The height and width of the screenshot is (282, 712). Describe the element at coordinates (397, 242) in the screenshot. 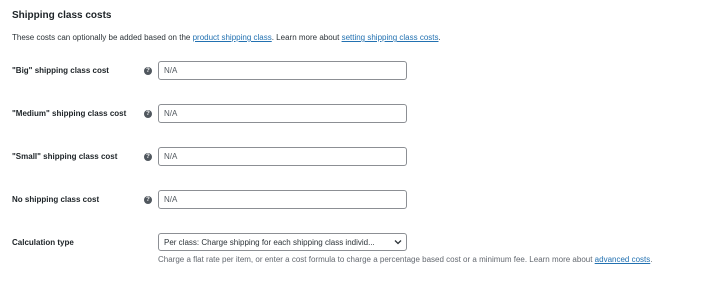

I see `chevron-down-icon` at that location.